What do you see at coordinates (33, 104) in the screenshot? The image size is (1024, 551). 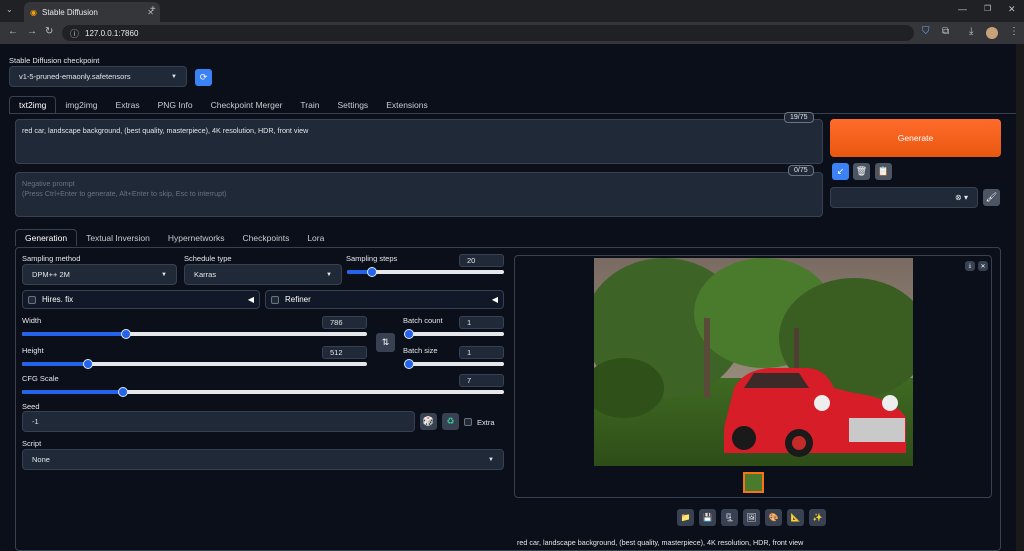 I see `tab-txt2img: txt2img` at bounding box center [33, 104].